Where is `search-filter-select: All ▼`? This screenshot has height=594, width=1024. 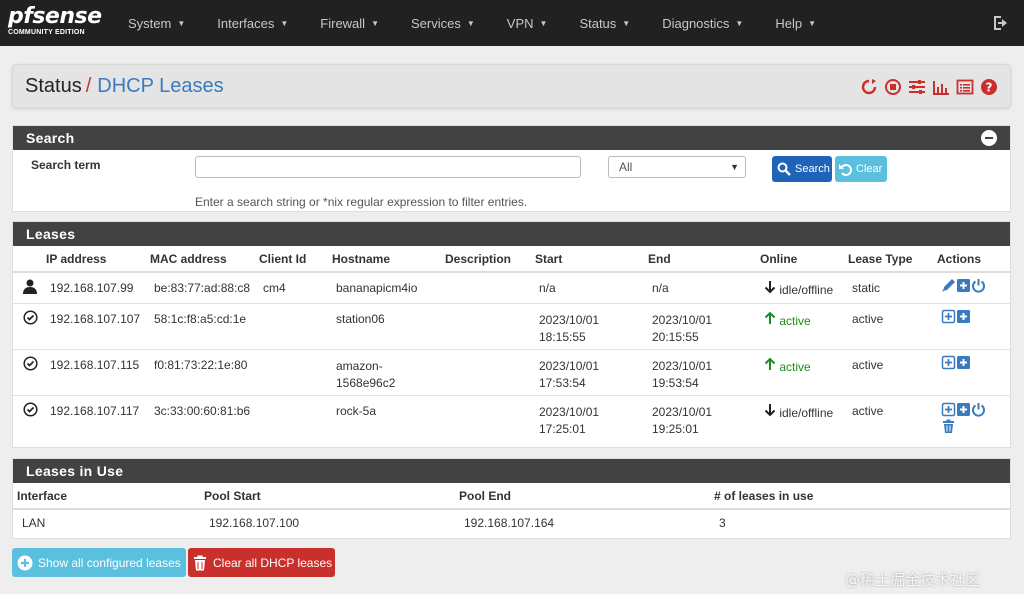
search-filter-select: All ▼ is located at coordinates (677, 167).